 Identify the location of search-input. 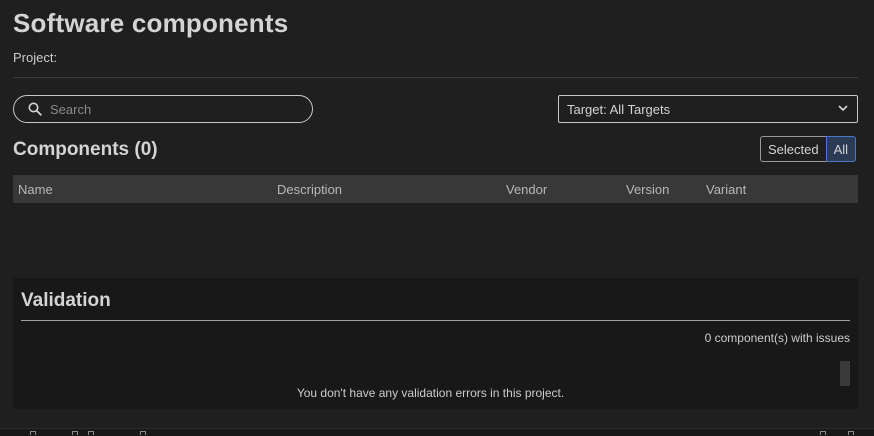
(175, 109).